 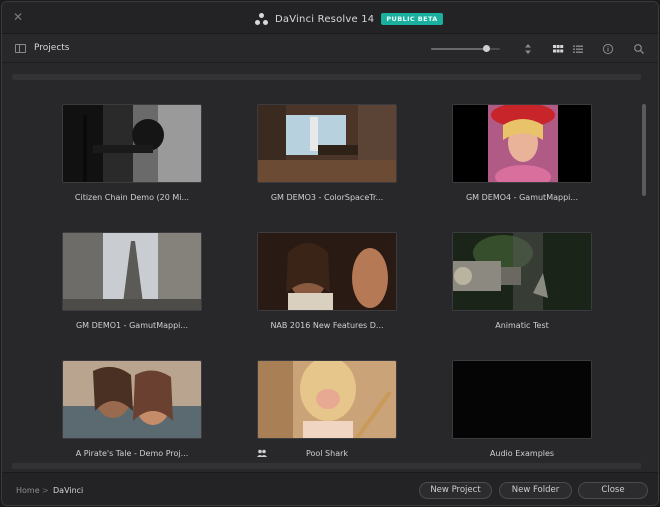 What do you see at coordinates (455, 490) in the screenshot?
I see `new-project-button: New Project` at bounding box center [455, 490].